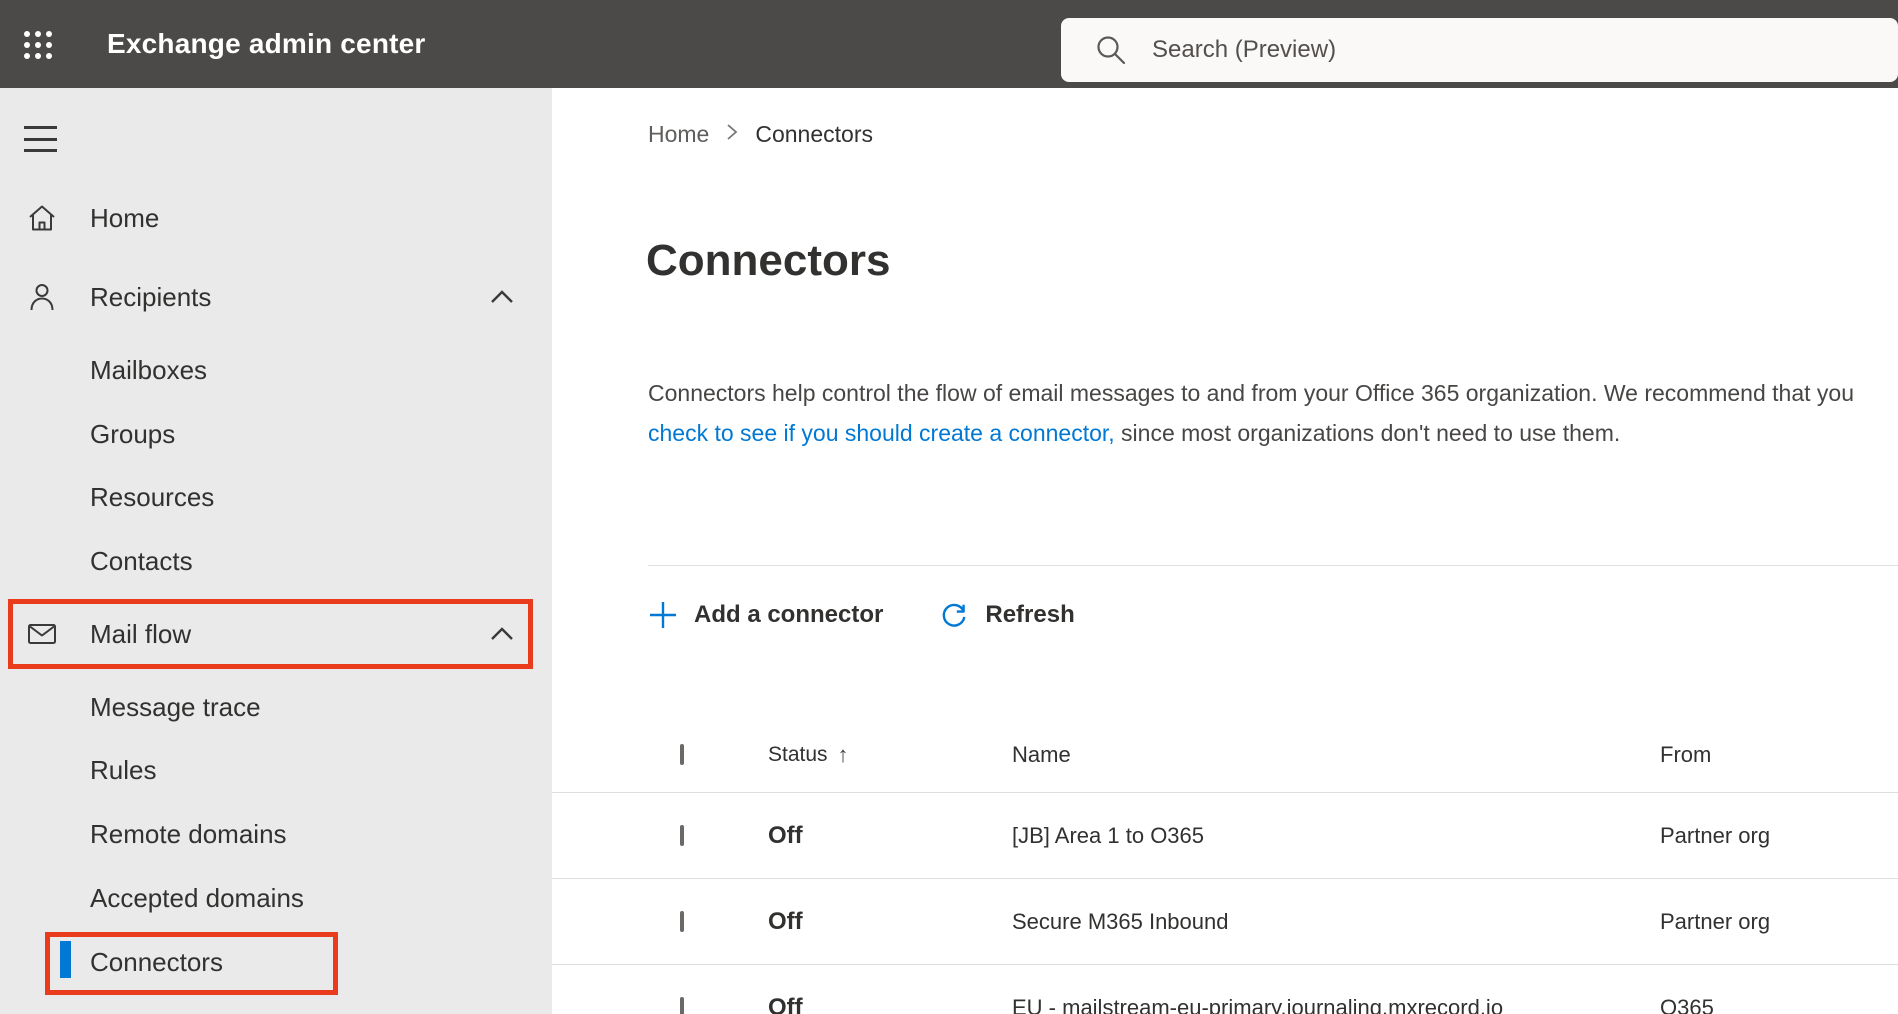 Image resolution: width=1898 pixels, height=1014 pixels. What do you see at coordinates (768, 260) in the screenshot?
I see `page-title: Connectors` at bounding box center [768, 260].